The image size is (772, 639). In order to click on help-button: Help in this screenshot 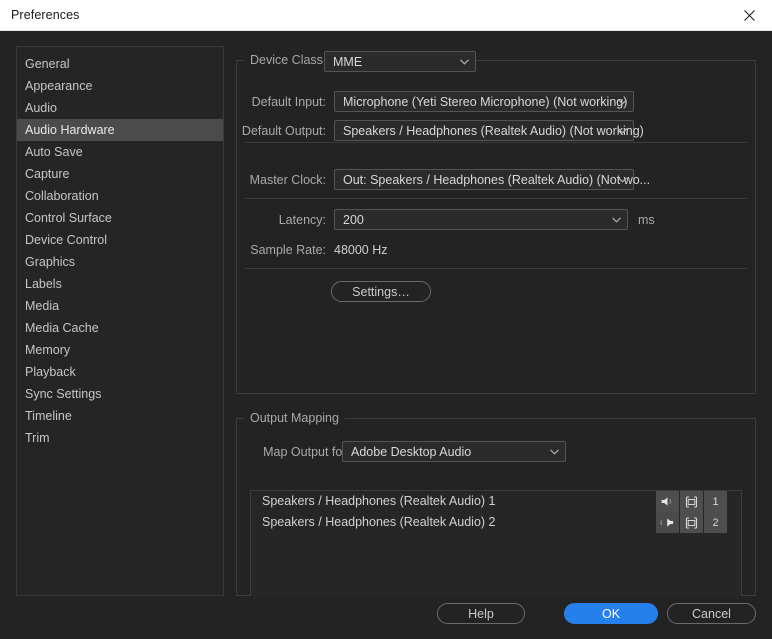, I will do `click(481, 613)`.